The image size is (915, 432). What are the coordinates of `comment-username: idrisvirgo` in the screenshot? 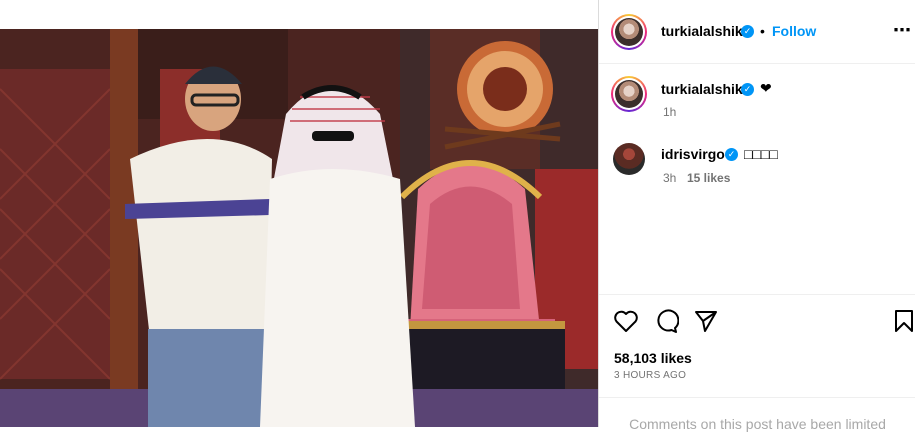 It's located at (693, 154).